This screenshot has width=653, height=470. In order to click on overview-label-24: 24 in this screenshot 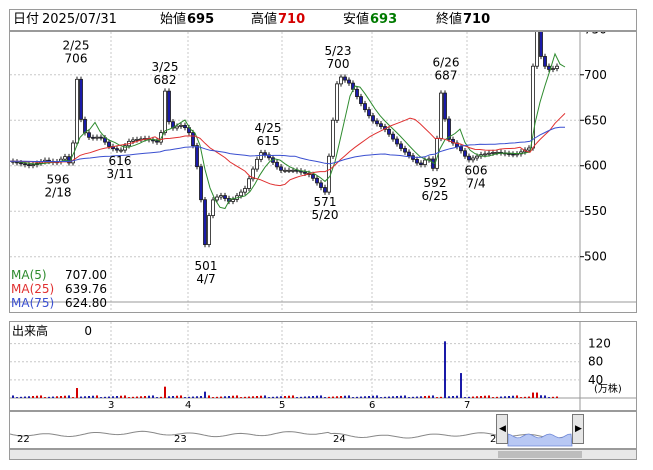, I will do `click(339, 439)`.